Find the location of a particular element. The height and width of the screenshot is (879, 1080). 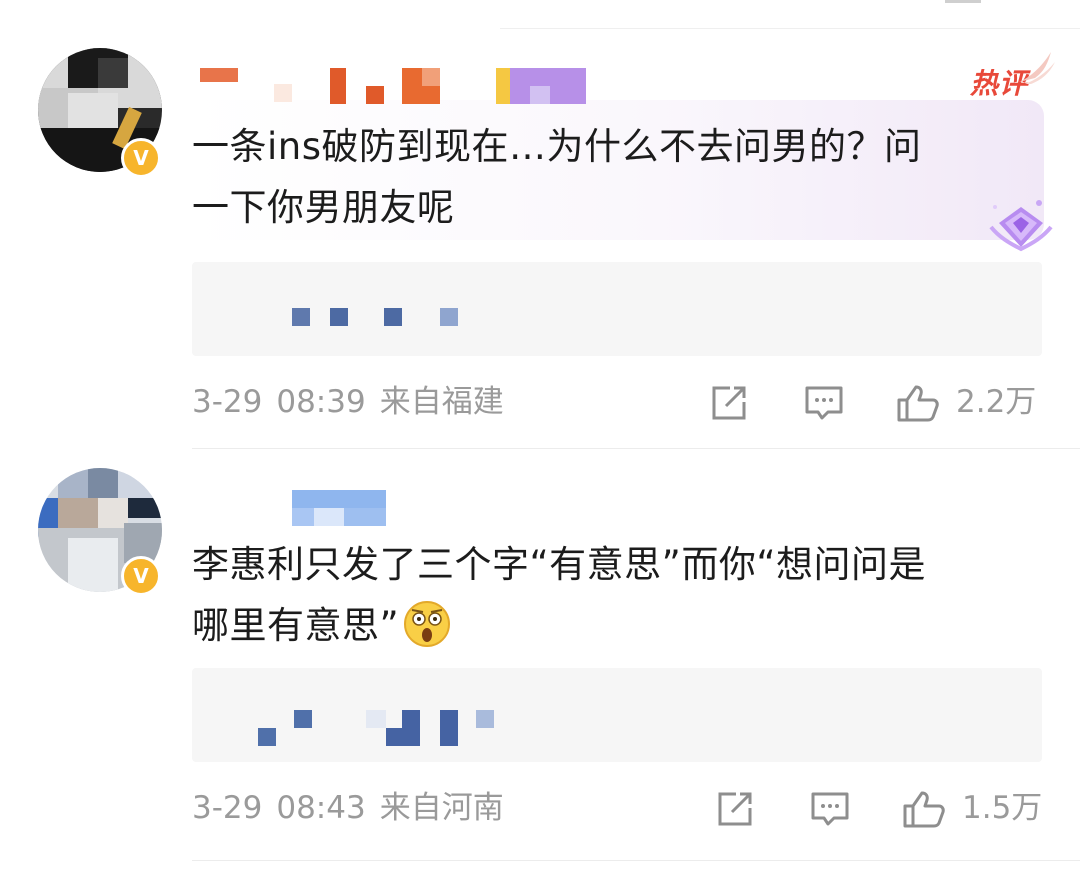

comment-time: 08:43 is located at coordinates (321, 808).